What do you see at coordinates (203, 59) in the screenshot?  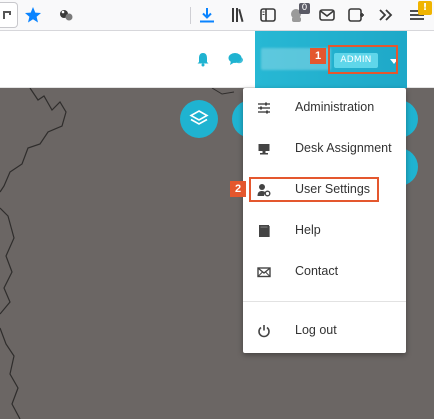 I see `bell-icon` at bounding box center [203, 59].